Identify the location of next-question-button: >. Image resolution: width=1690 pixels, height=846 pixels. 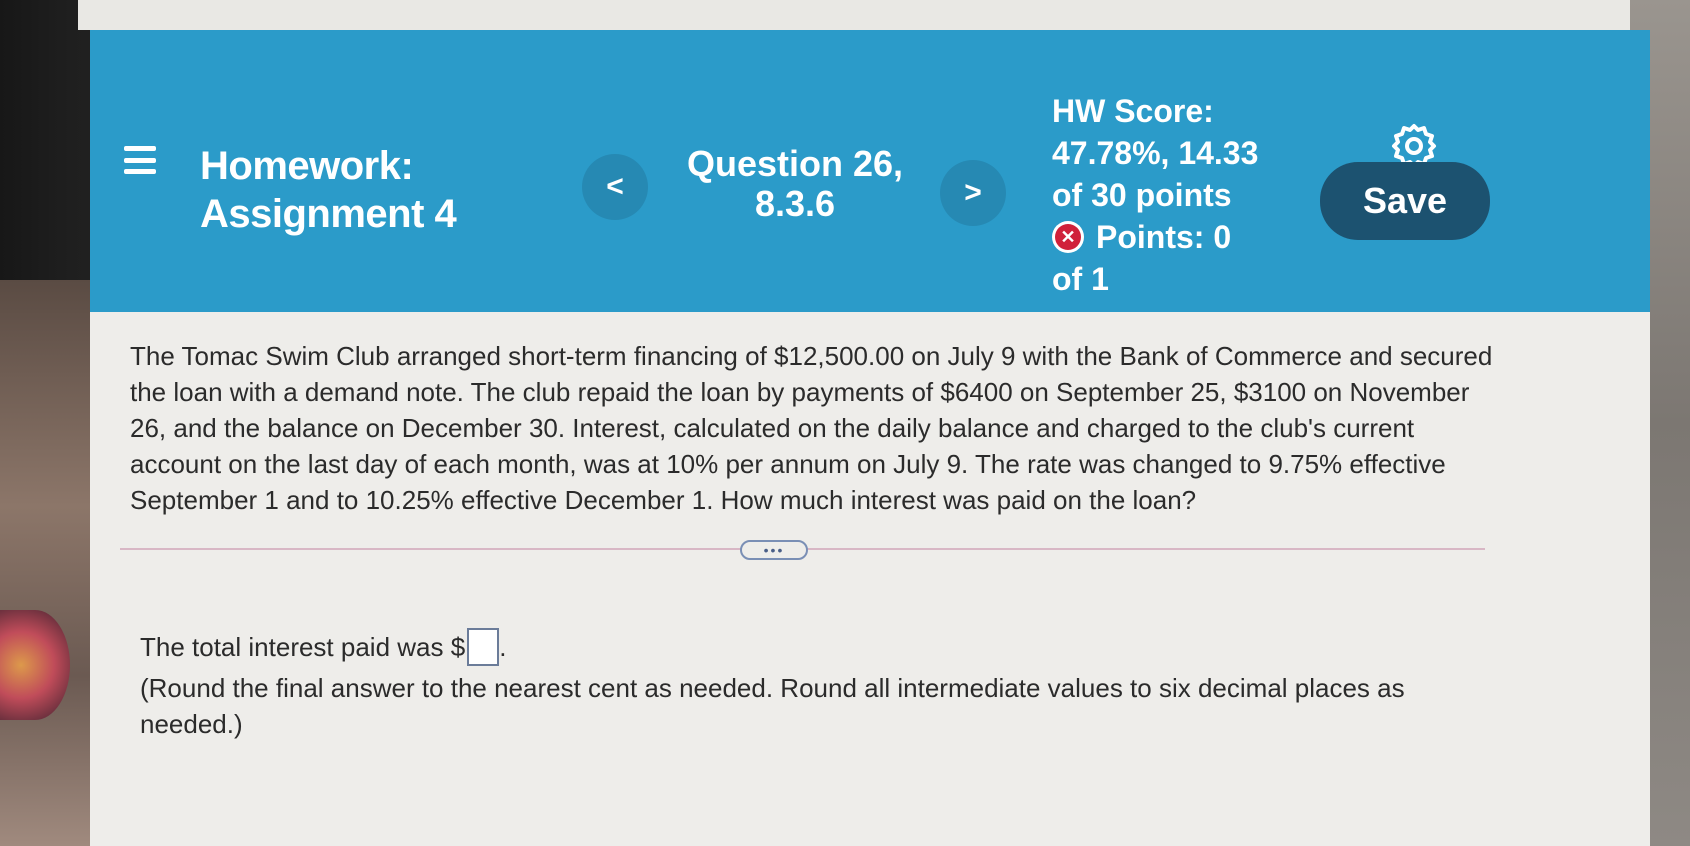
(973, 193).